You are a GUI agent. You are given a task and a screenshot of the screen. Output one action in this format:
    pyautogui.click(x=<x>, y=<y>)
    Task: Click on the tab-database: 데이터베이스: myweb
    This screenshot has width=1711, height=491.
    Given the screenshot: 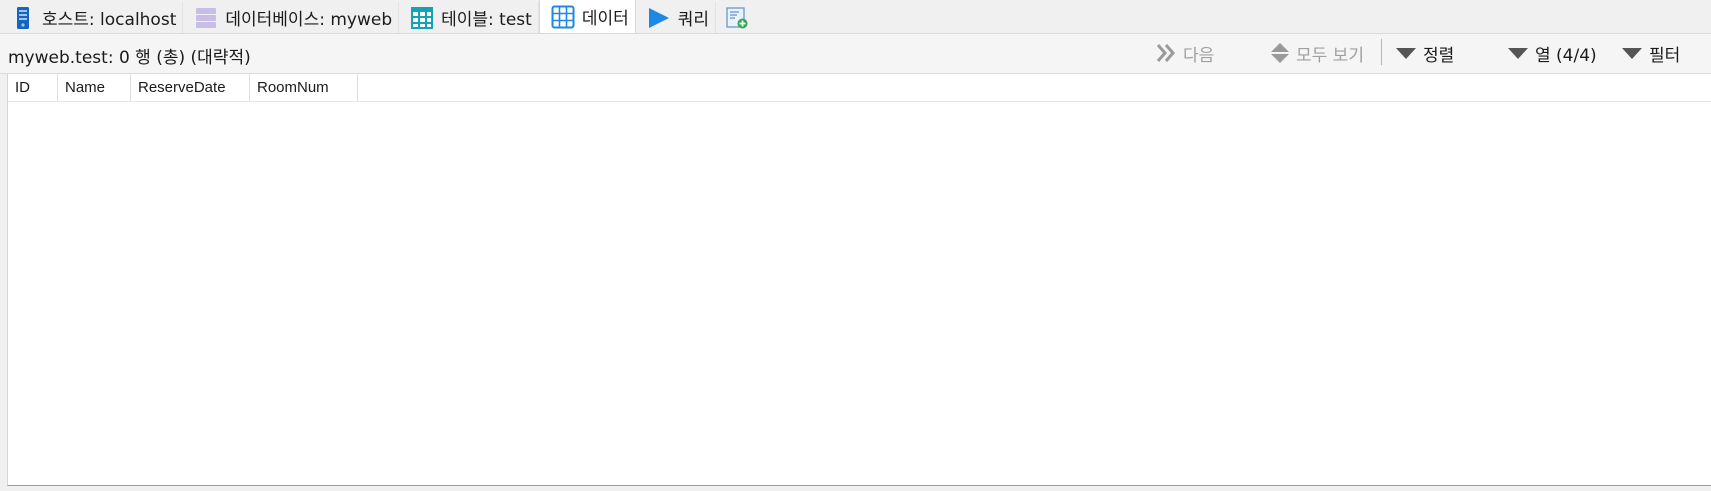 What is the action you would take?
    pyautogui.click(x=291, y=17)
    